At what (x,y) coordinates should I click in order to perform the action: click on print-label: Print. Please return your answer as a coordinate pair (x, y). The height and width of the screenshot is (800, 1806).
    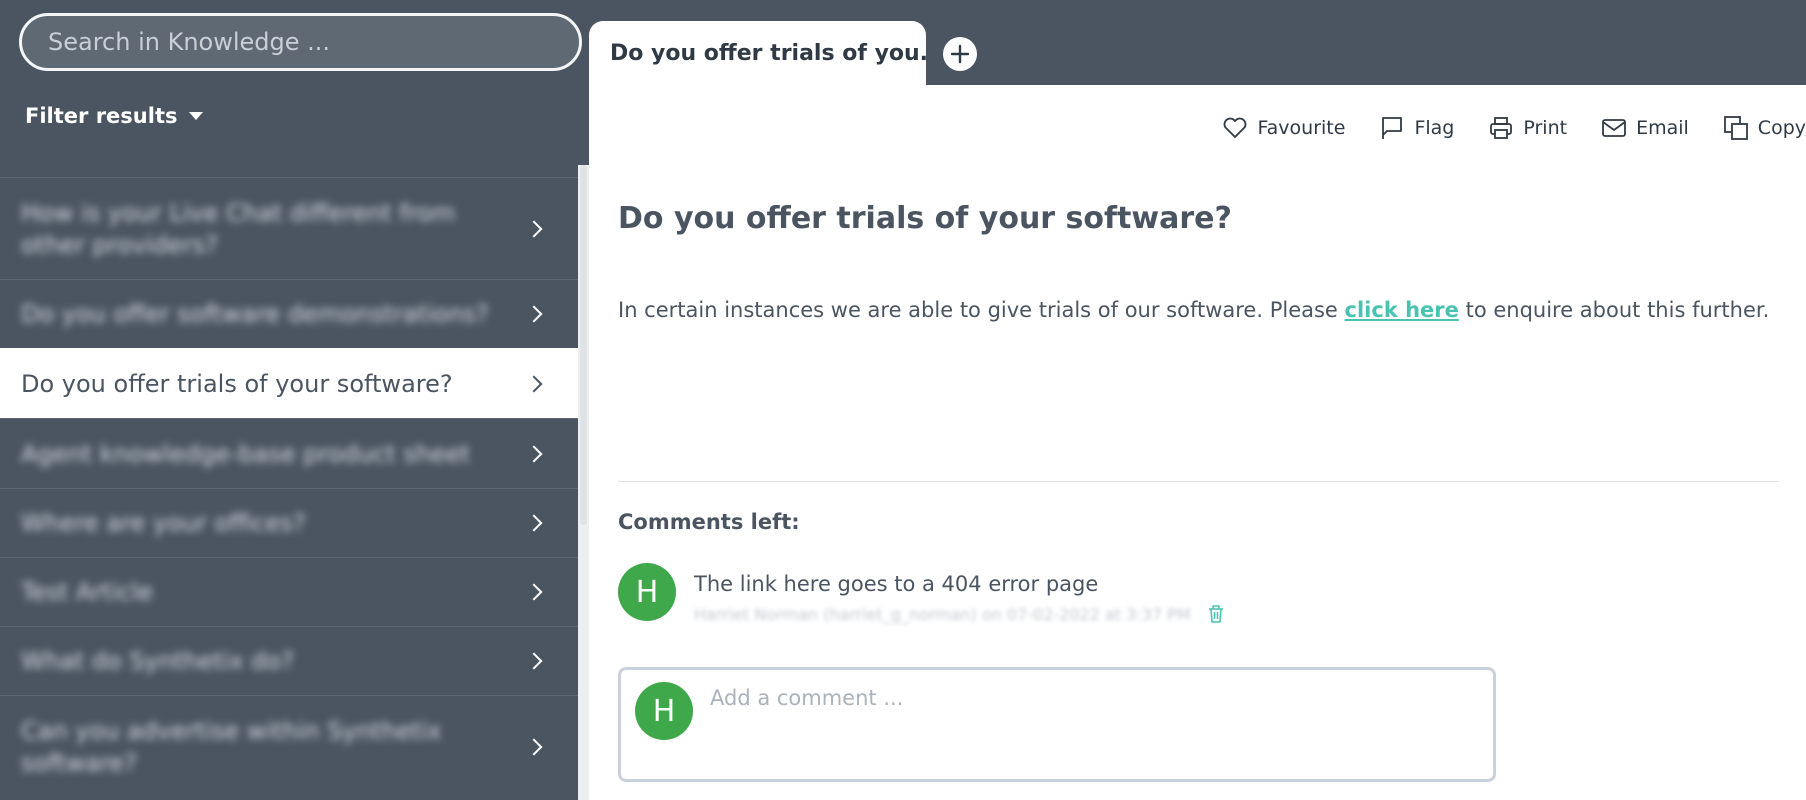
    Looking at the image, I should click on (1545, 128).